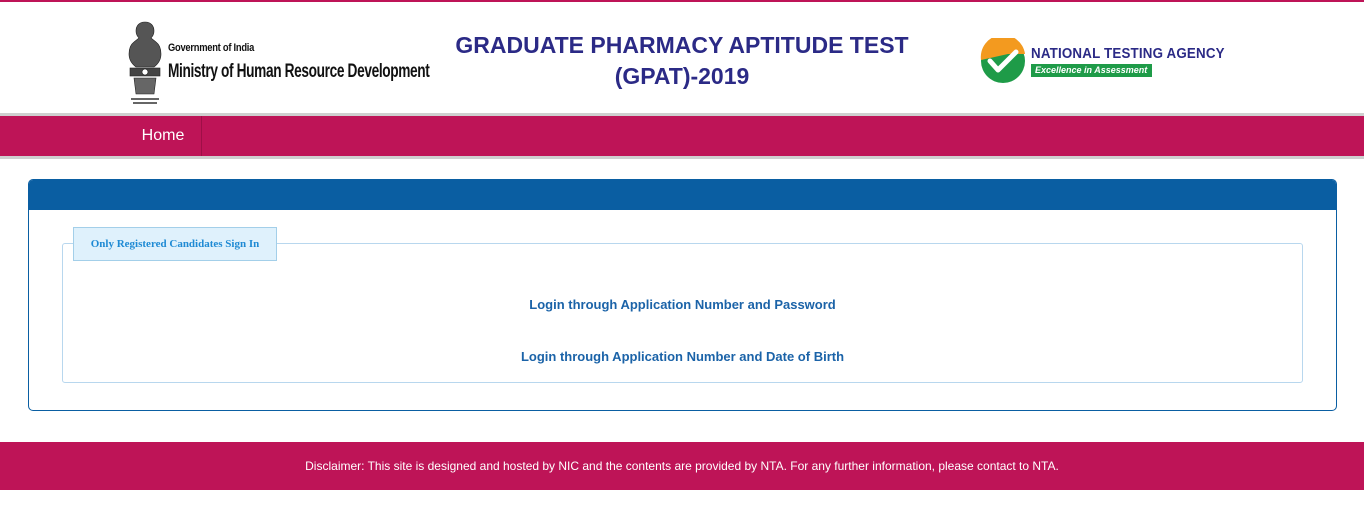 Image resolution: width=1364 pixels, height=517 pixels. Describe the element at coordinates (175, 244) in the screenshot. I see `sign-in-legend: Only Registered Candidates Sign In` at that location.